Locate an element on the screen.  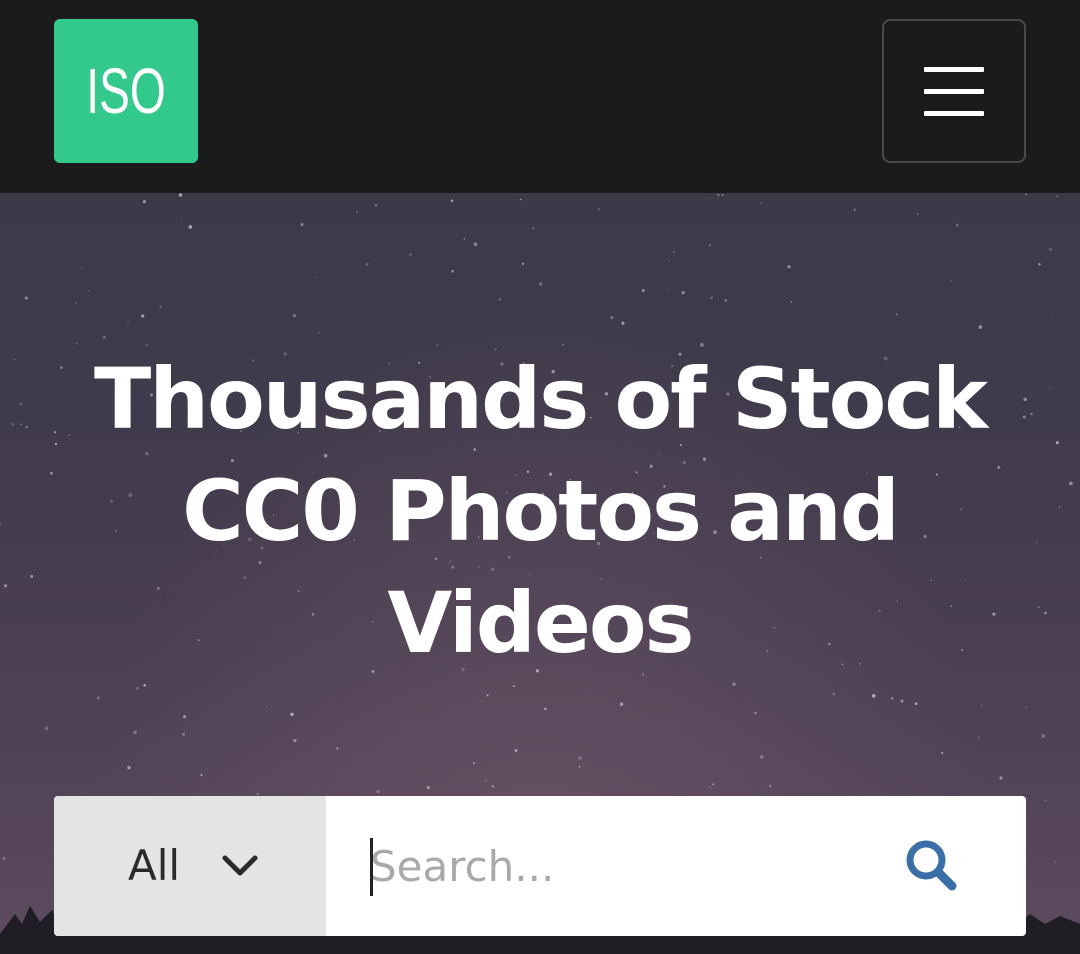
category-dropdown: All is located at coordinates (190, 866).